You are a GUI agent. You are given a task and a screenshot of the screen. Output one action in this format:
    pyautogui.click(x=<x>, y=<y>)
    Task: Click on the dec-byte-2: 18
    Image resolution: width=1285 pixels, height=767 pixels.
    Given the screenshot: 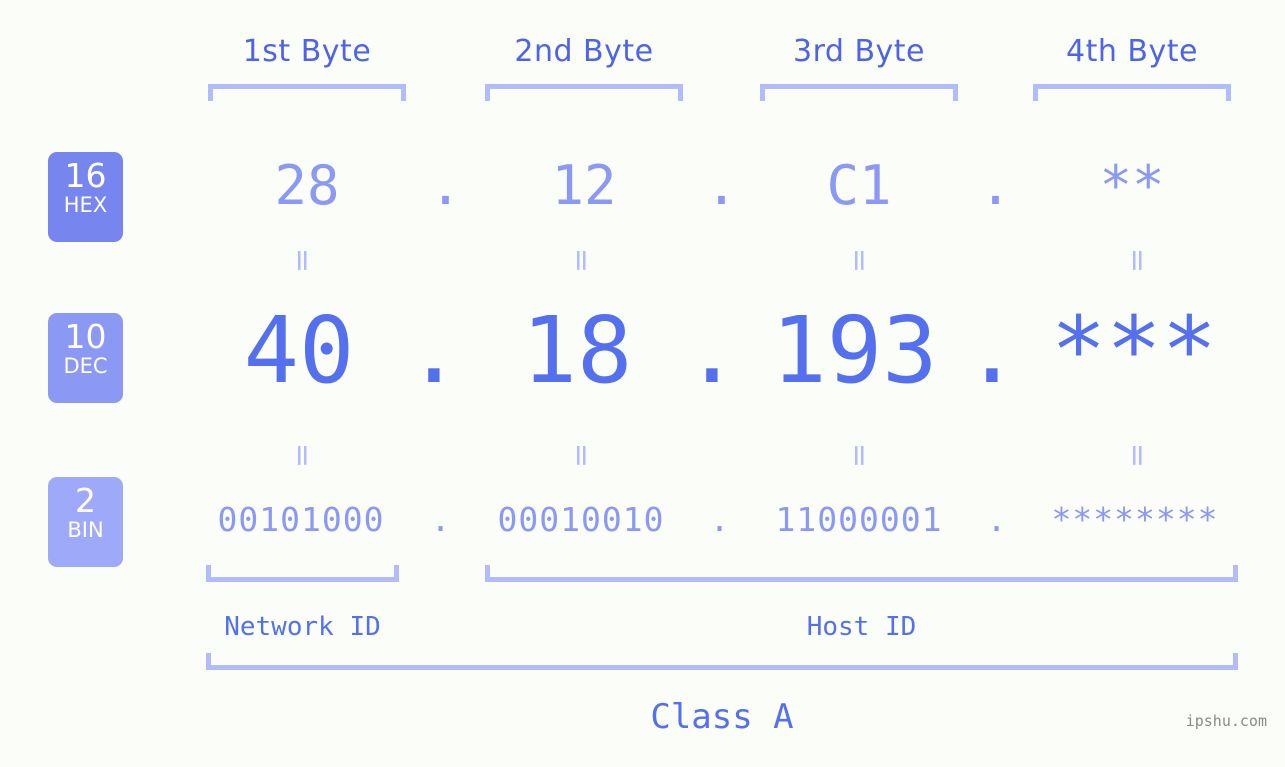 What is the action you would take?
    pyautogui.click(x=577, y=350)
    